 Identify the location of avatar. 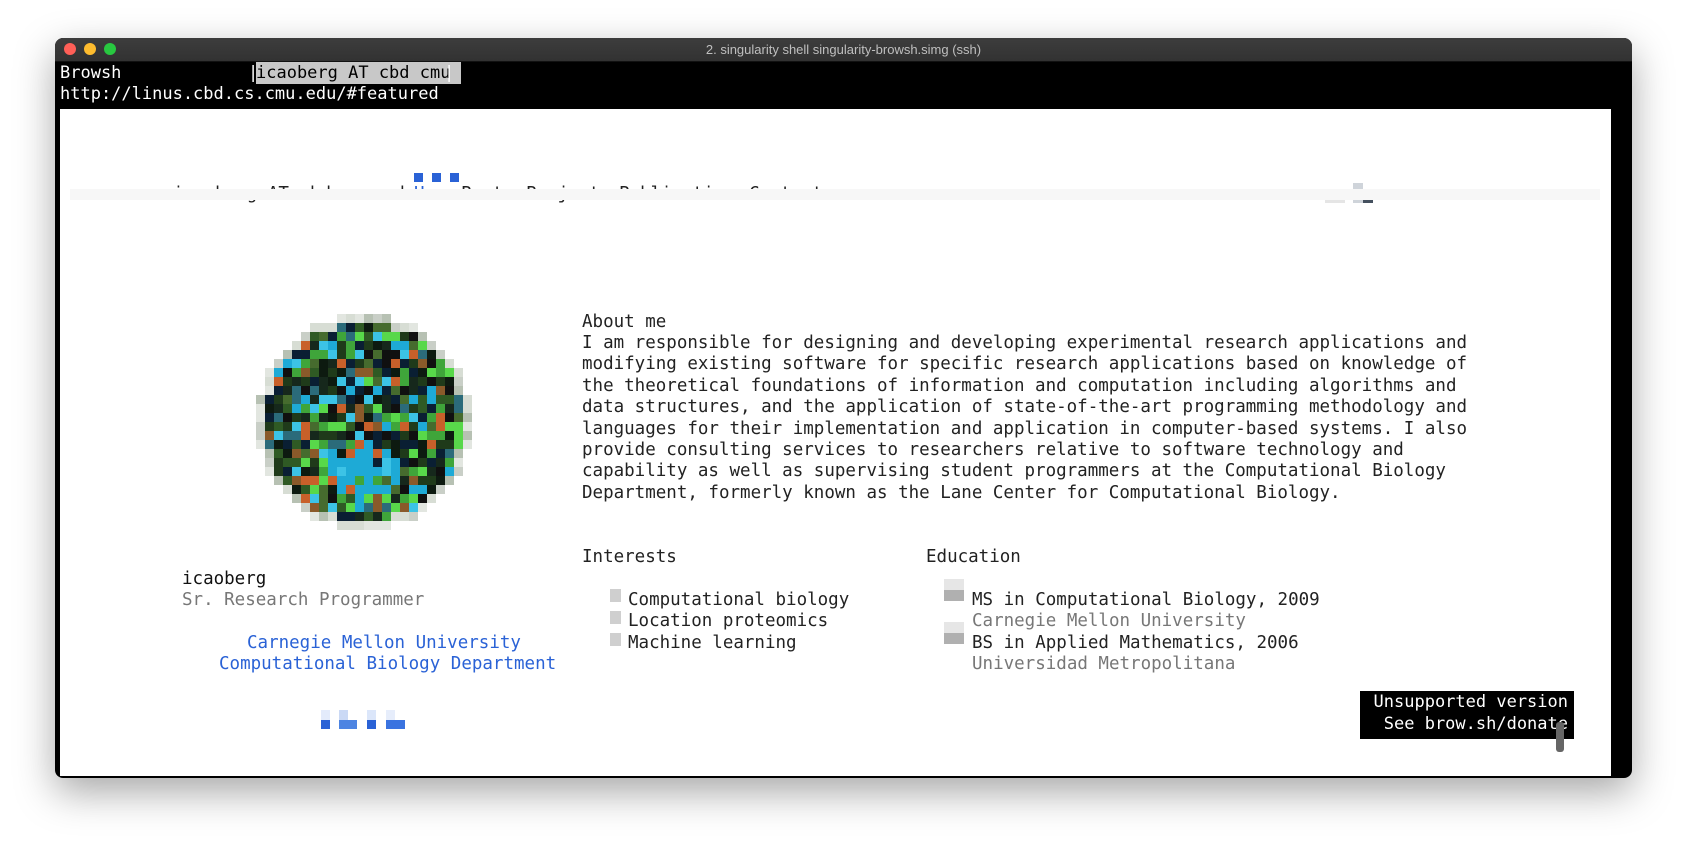
(364, 422).